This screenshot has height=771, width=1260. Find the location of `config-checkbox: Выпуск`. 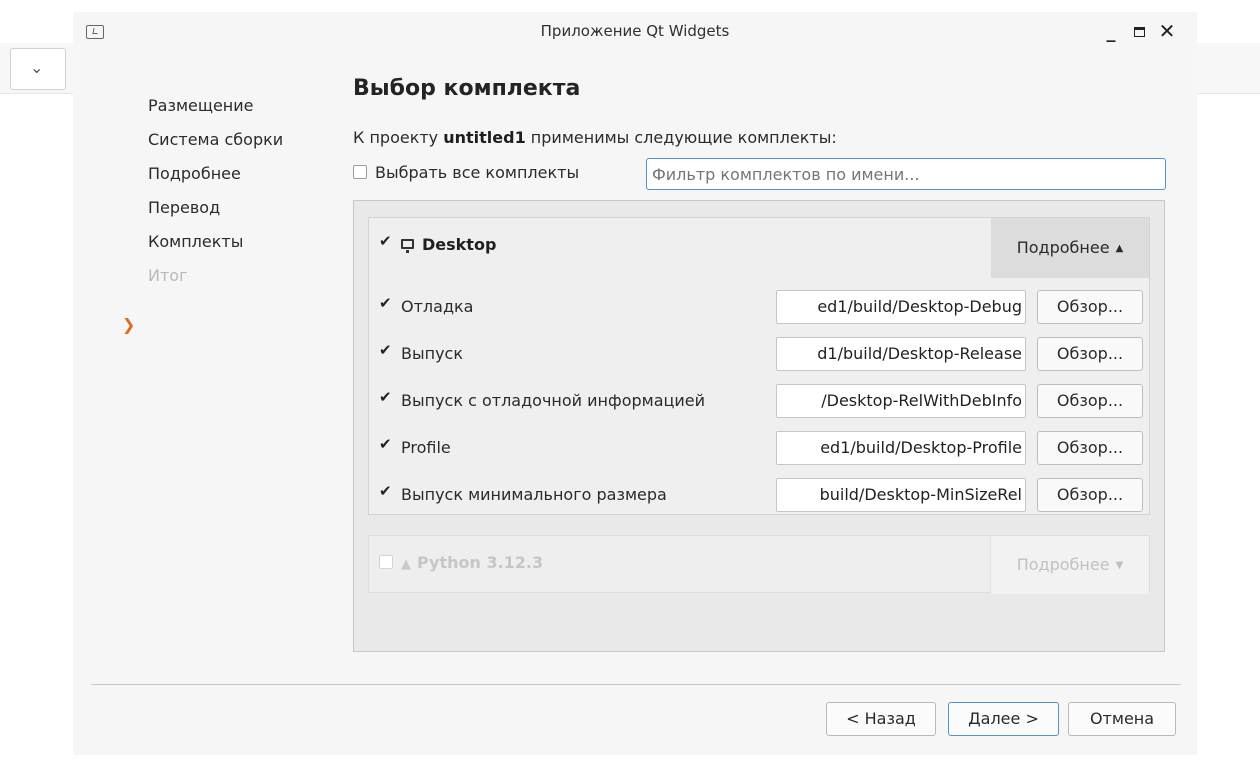

config-checkbox: Выпуск is located at coordinates (421, 352).